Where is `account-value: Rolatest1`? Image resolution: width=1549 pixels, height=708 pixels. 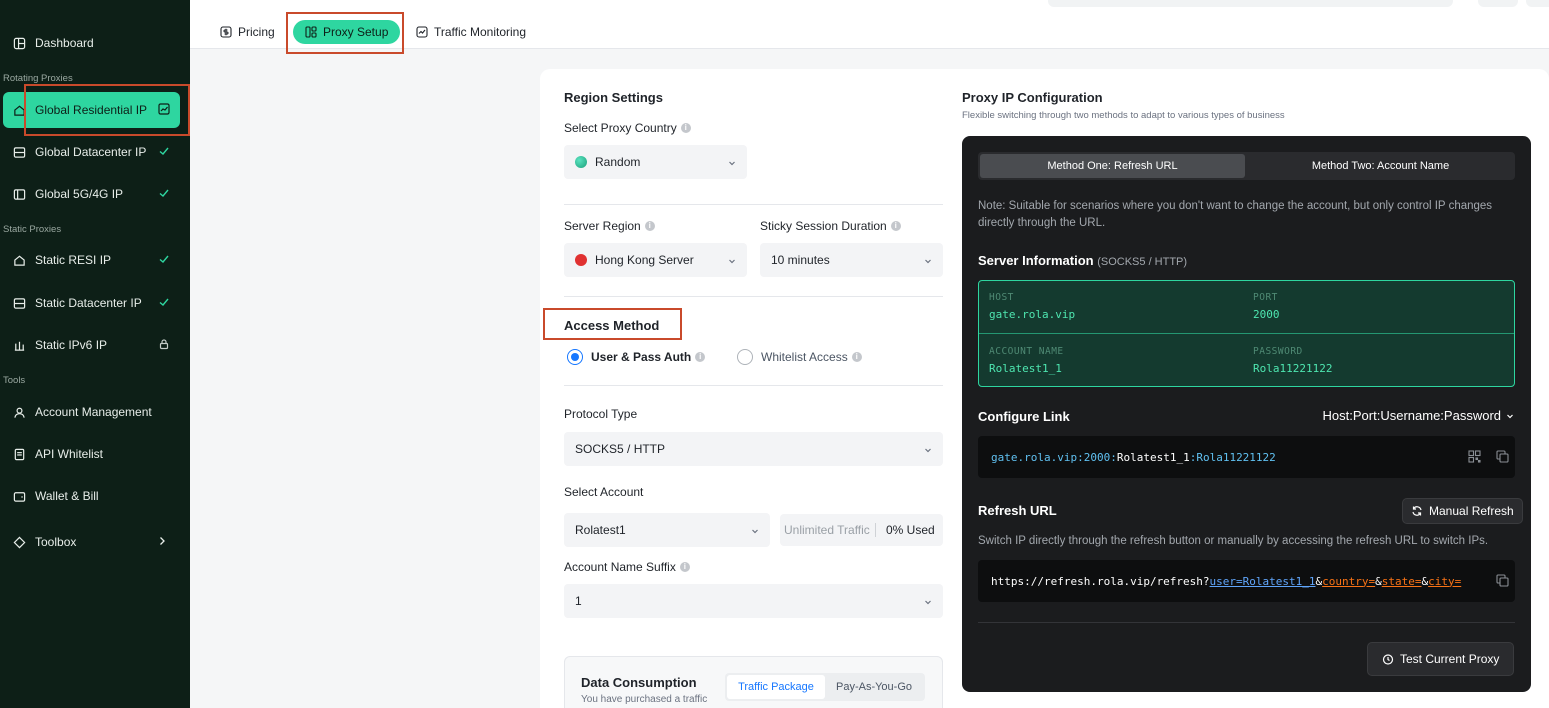
account-value: Rolatest1 is located at coordinates (600, 530).